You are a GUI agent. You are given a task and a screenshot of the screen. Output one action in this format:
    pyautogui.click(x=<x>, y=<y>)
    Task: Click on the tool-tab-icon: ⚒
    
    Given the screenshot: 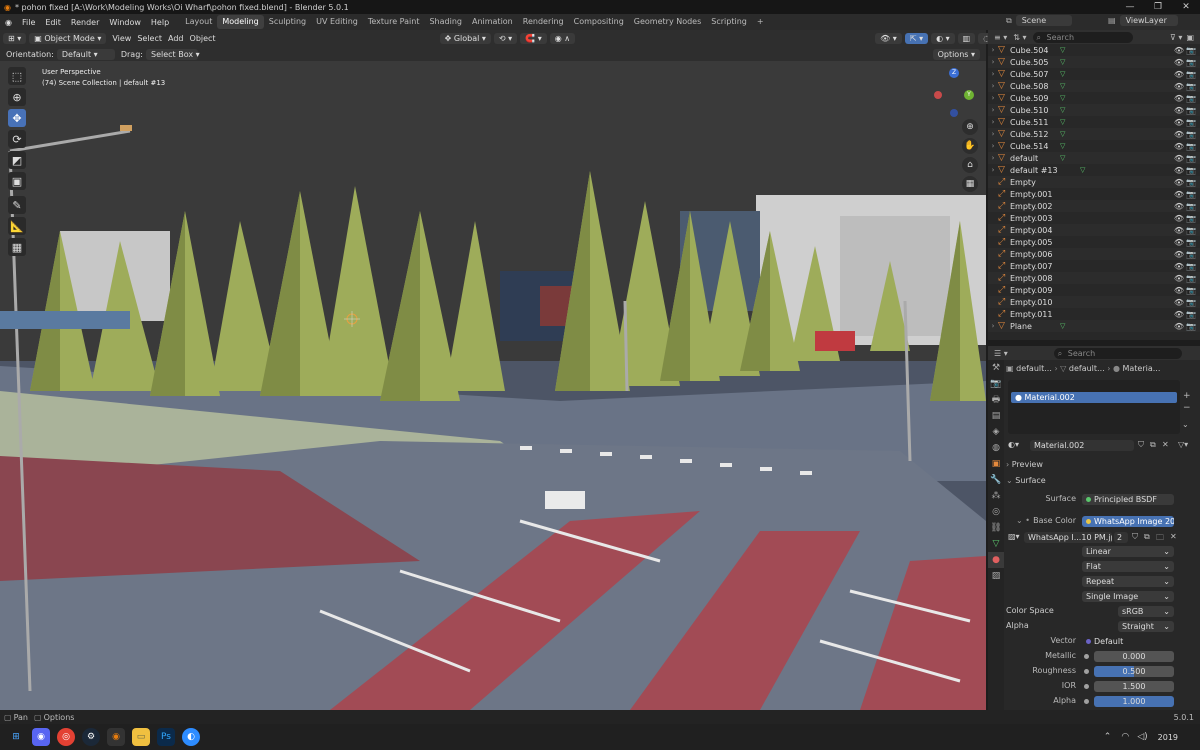 What is the action you would take?
    pyautogui.click(x=996, y=368)
    